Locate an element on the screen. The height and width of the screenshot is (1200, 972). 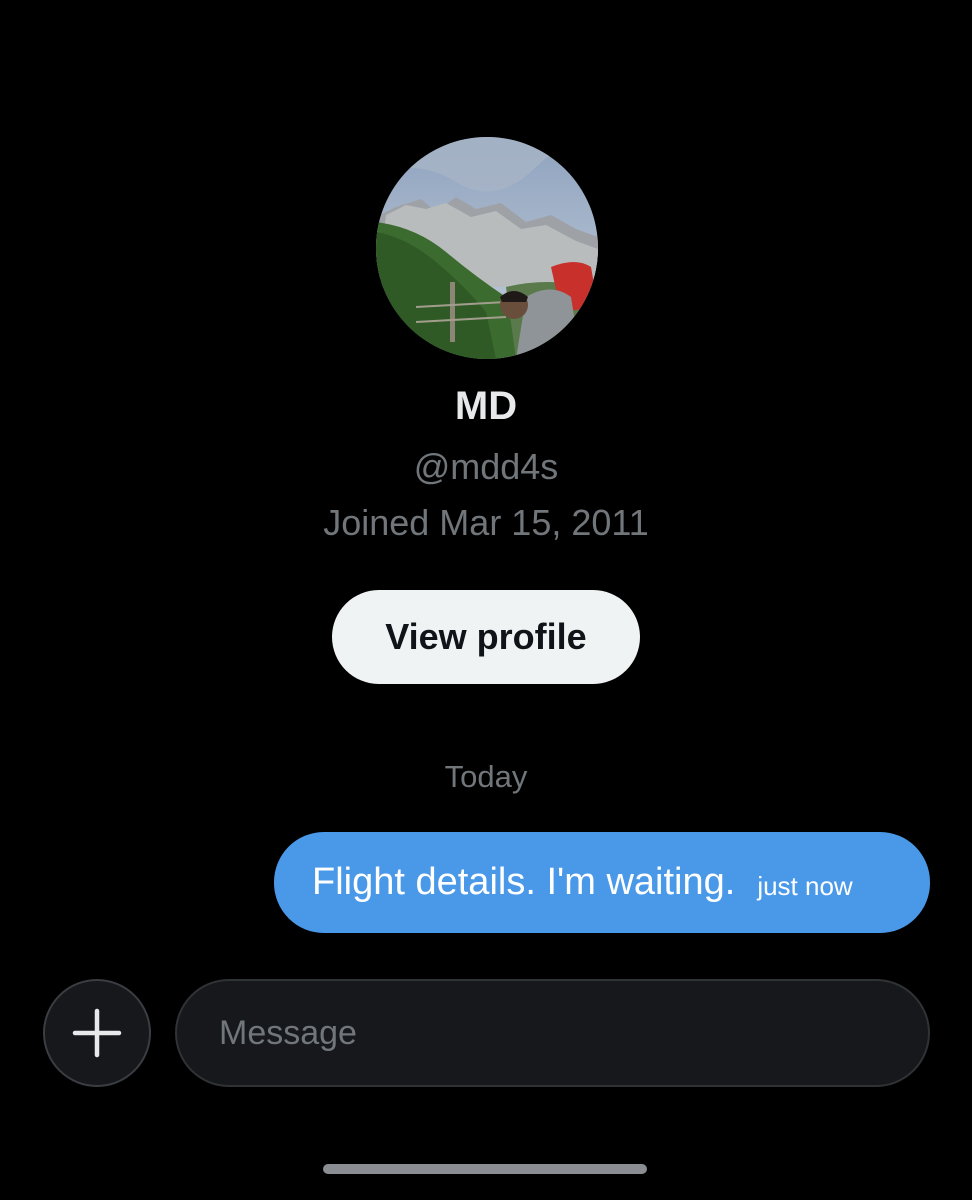
message-bubble: Flight details. I'm waiting. just now is located at coordinates (602, 882).